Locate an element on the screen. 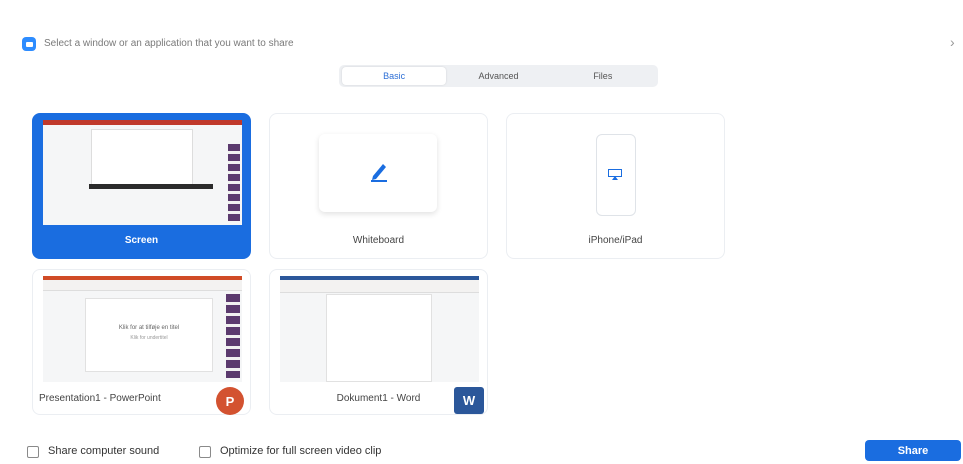 This screenshot has height=464, width=963. word-preview is located at coordinates (379, 329).